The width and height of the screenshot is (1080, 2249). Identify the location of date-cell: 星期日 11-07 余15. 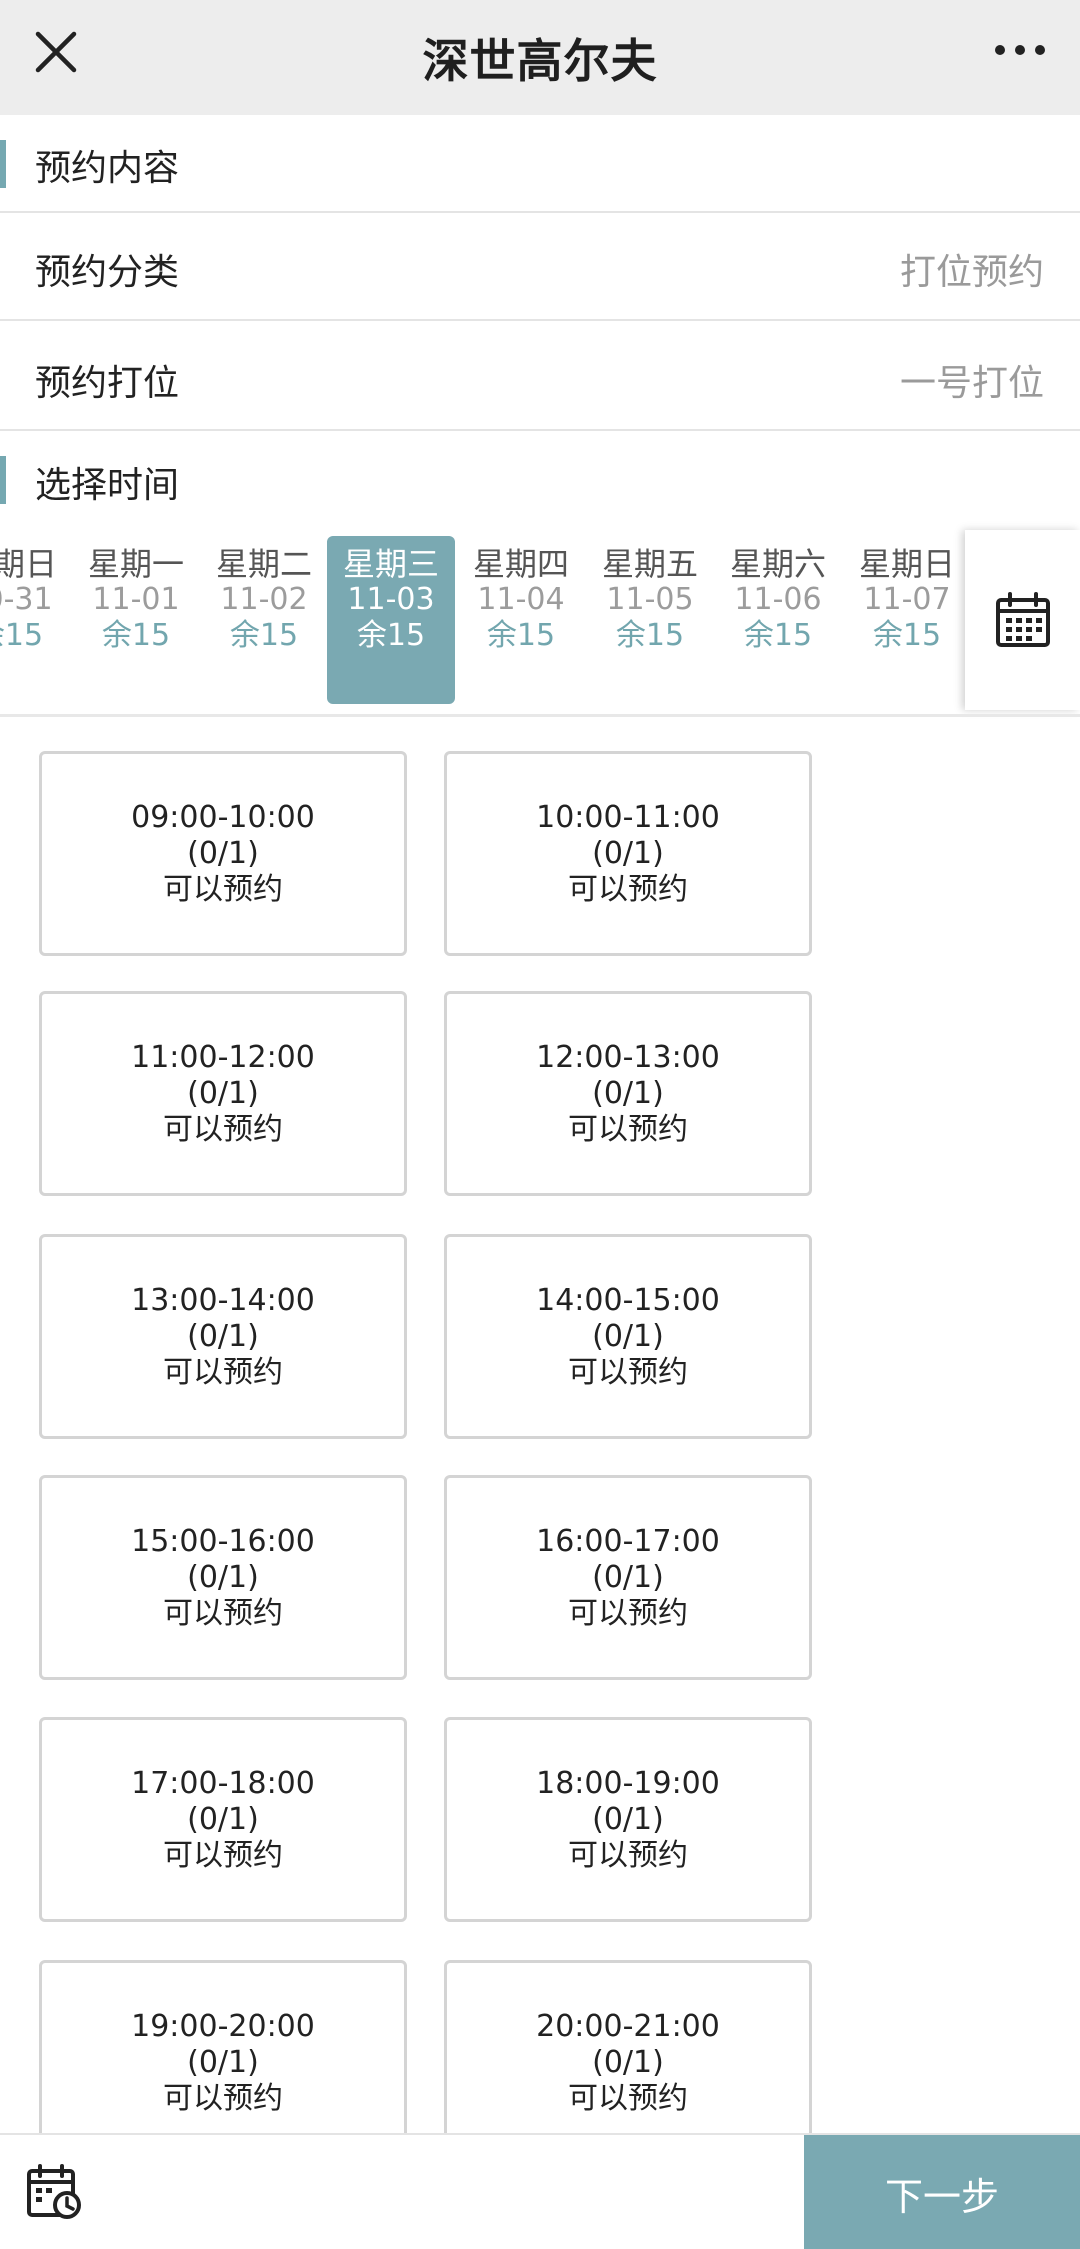
(907, 620).